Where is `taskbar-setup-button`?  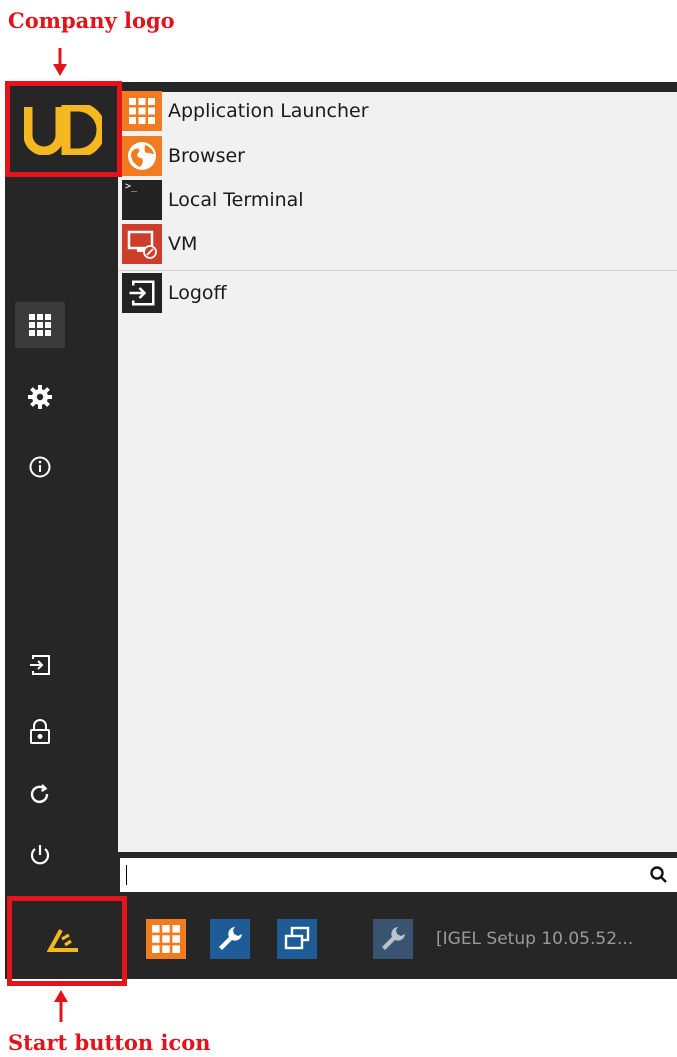 taskbar-setup-button is located at coordinates (230, 939).